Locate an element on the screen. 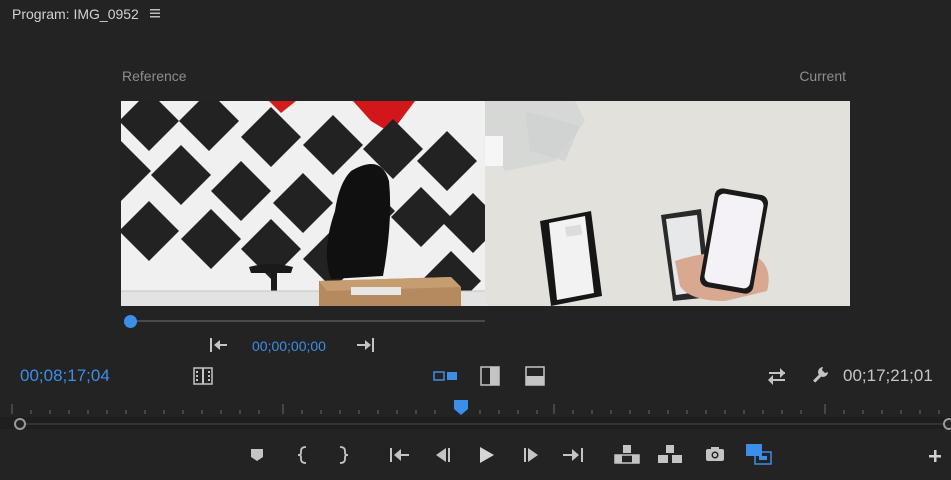 The width and height of the screenshot is (951, 480). wrench-icon is located at coordinates (820, 375).